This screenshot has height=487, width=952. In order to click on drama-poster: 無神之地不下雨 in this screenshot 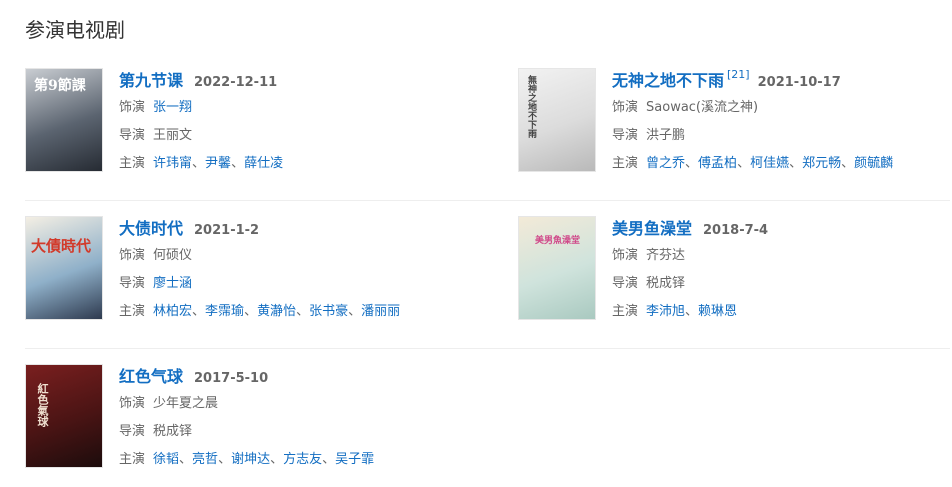, I will do `click(557, 120)`.